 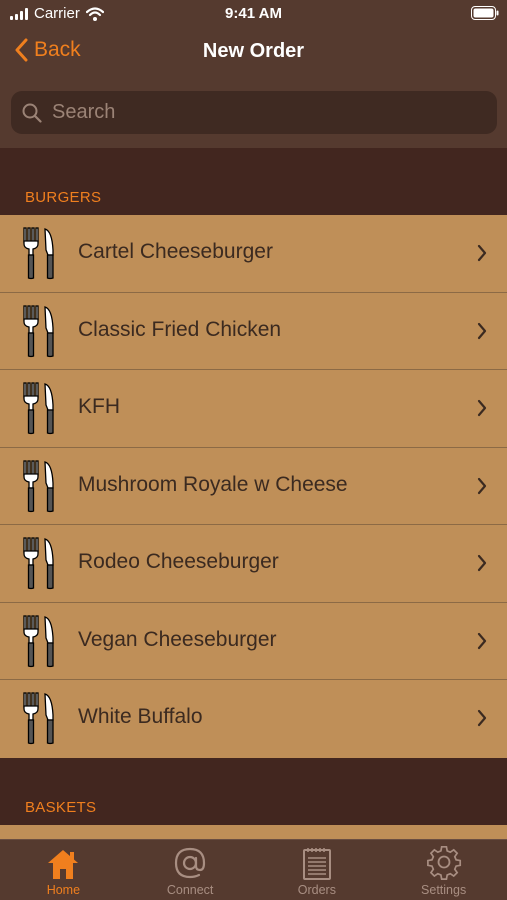 I want to click on tab-label: Settings, so click(x=444, y=890).